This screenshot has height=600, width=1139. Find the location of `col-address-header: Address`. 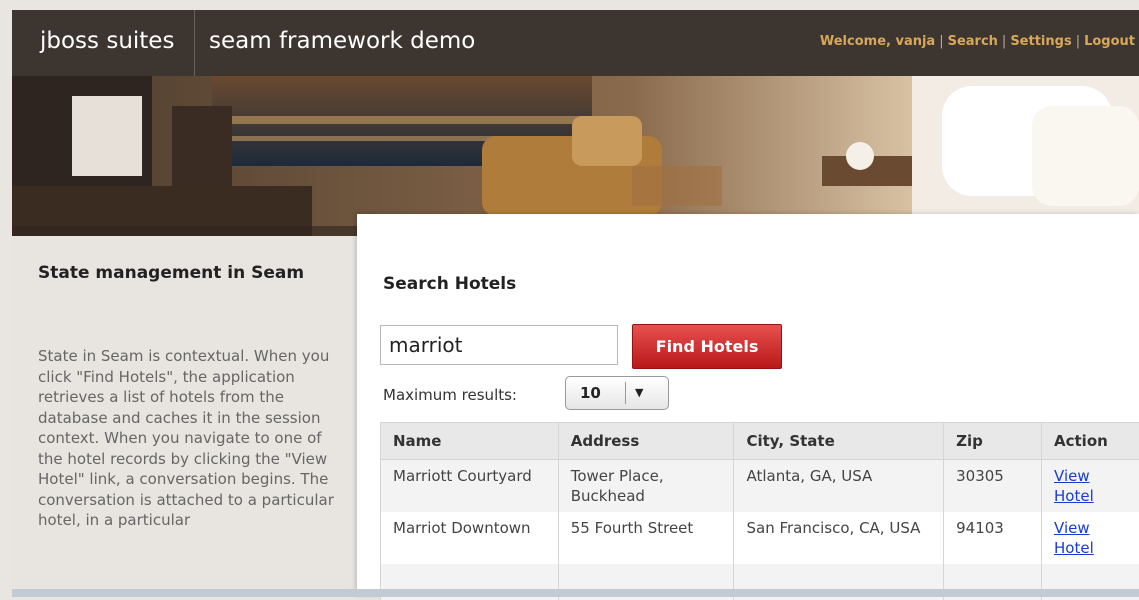

col-address-header: Address is located at coordinates (646, 441).